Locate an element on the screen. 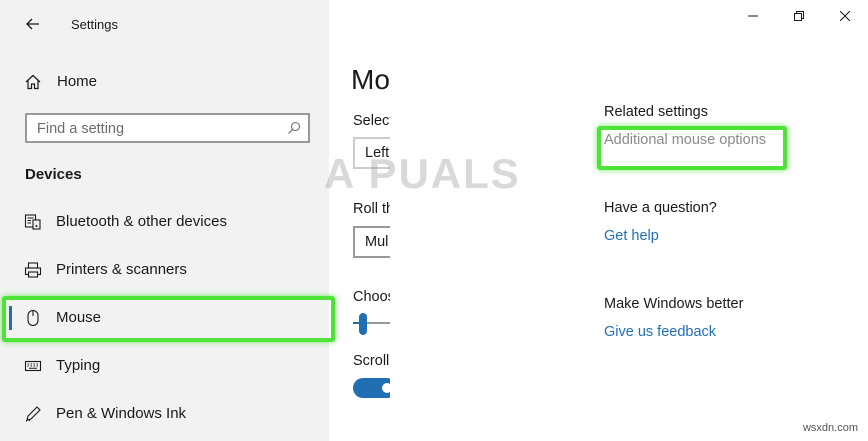  section-header-devices: Devices is located at coordinates (53, 174).